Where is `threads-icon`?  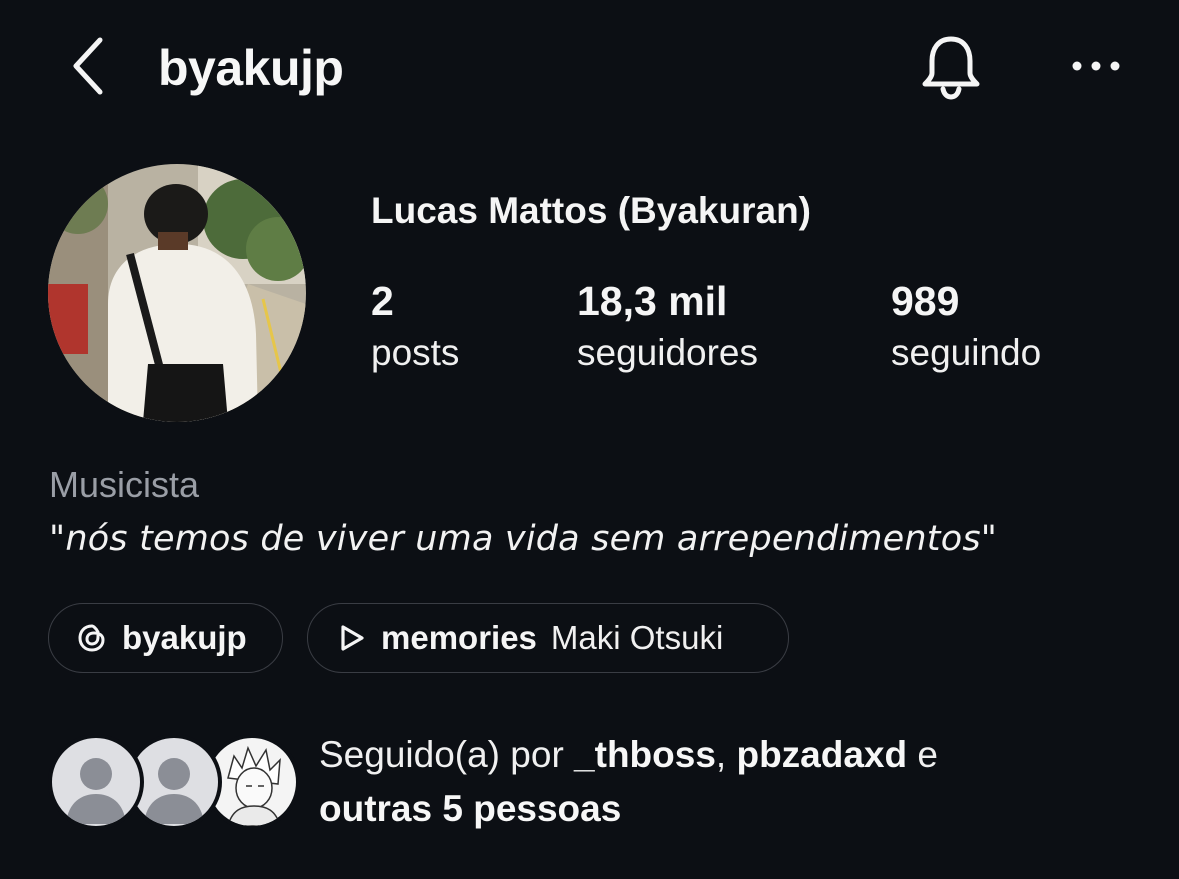
threads-icon is located at coordinates (92, 638).